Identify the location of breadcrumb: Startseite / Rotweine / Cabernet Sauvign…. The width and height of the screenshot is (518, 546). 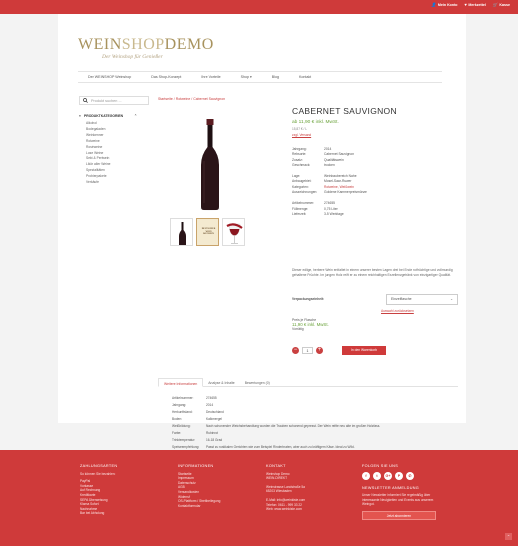
(191, 99).